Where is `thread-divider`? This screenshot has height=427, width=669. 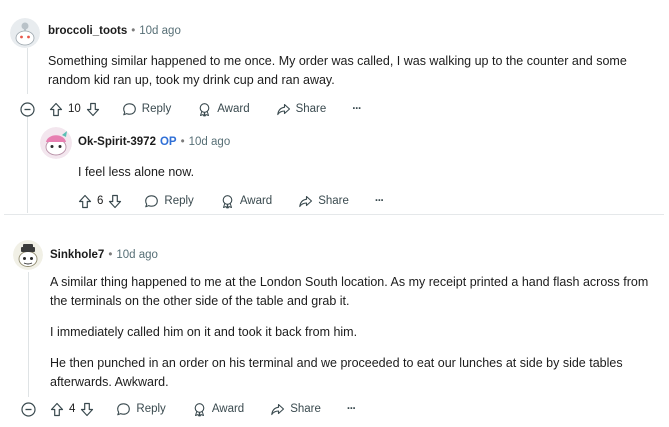 thread-divider is located at coordinates (334, 214).